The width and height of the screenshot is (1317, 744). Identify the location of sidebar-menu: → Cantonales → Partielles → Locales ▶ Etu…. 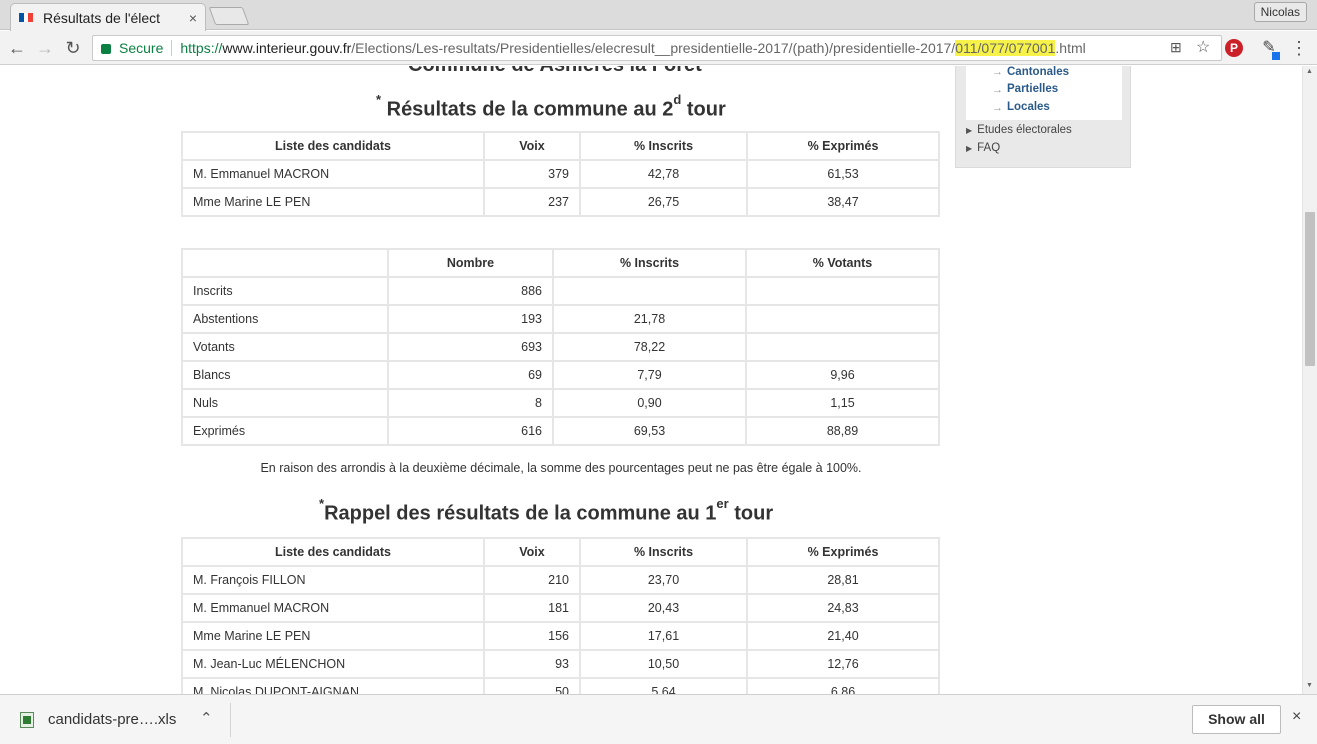
(1043, 117).